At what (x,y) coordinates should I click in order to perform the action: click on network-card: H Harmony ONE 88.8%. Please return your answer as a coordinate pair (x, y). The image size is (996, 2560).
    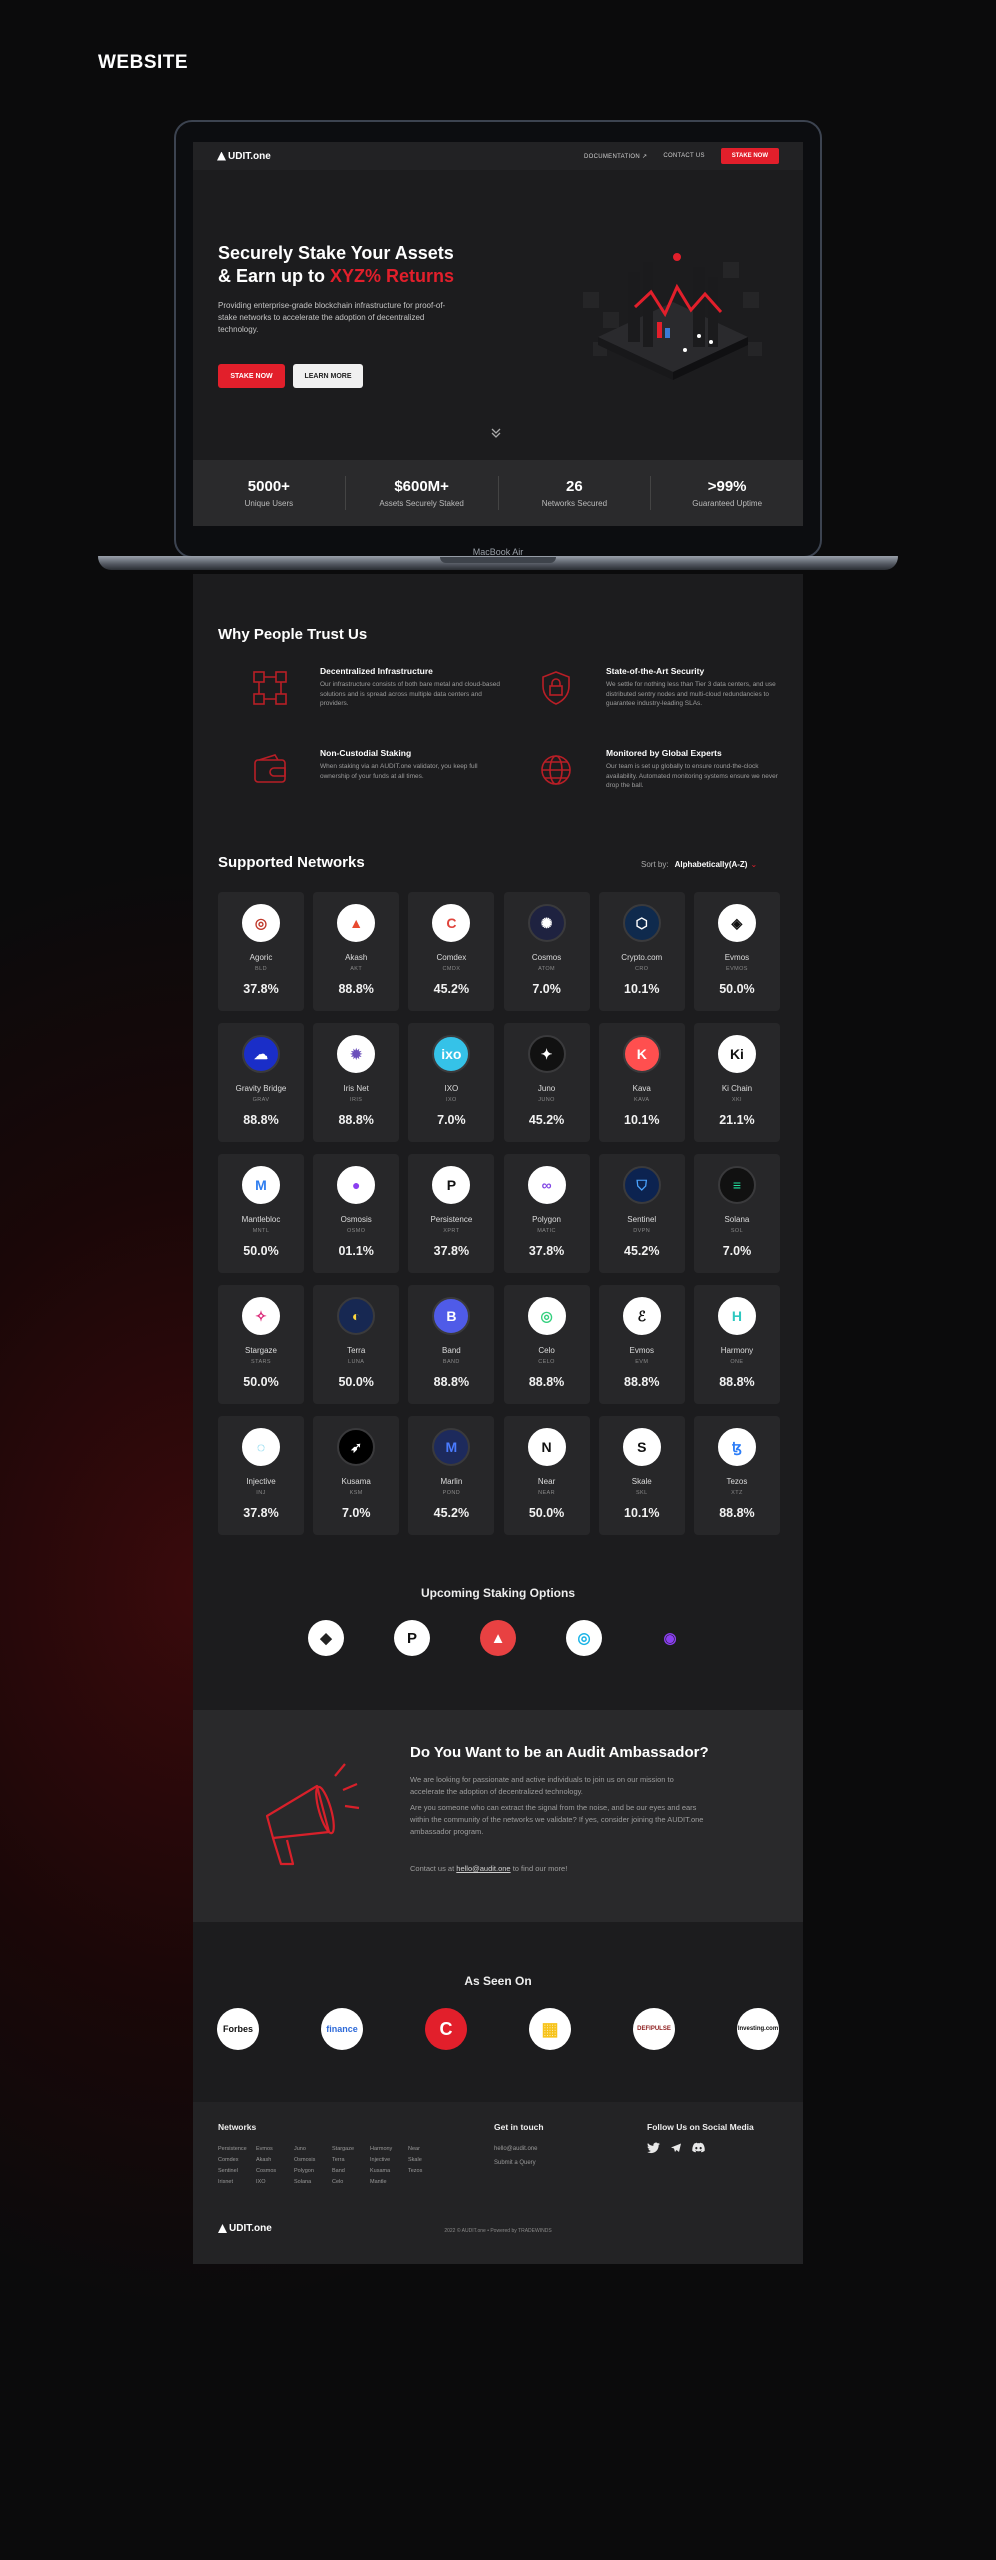
    Looking at the image, I should click on (736, 1344).